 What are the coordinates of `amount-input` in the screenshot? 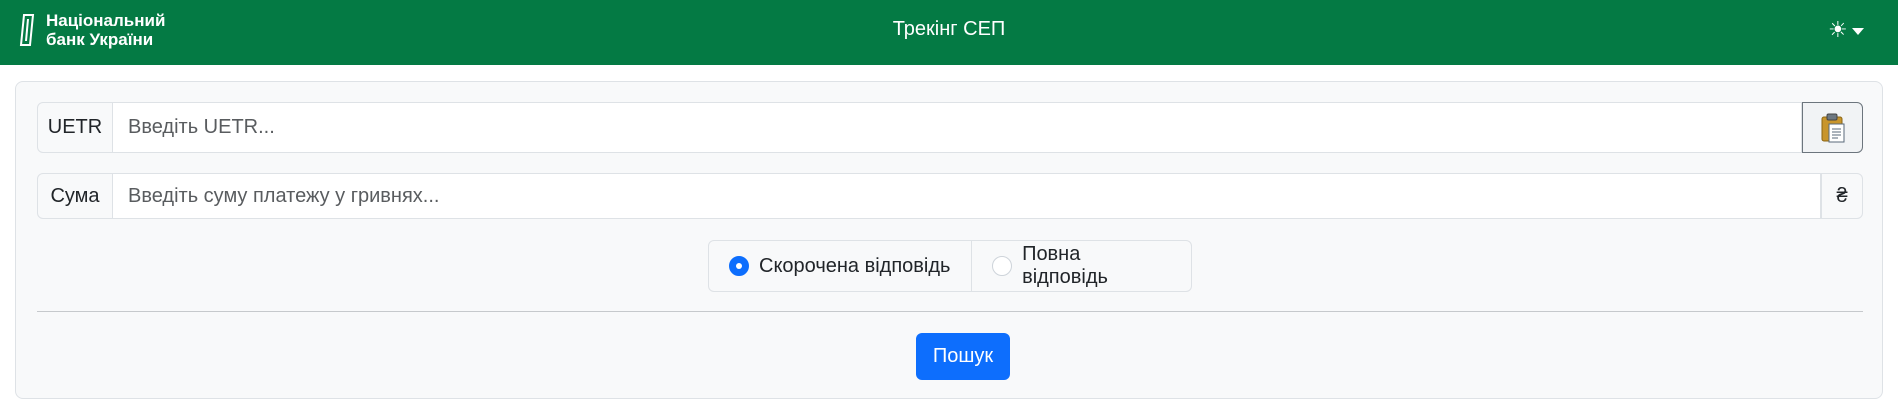 It's located at (967, 196).